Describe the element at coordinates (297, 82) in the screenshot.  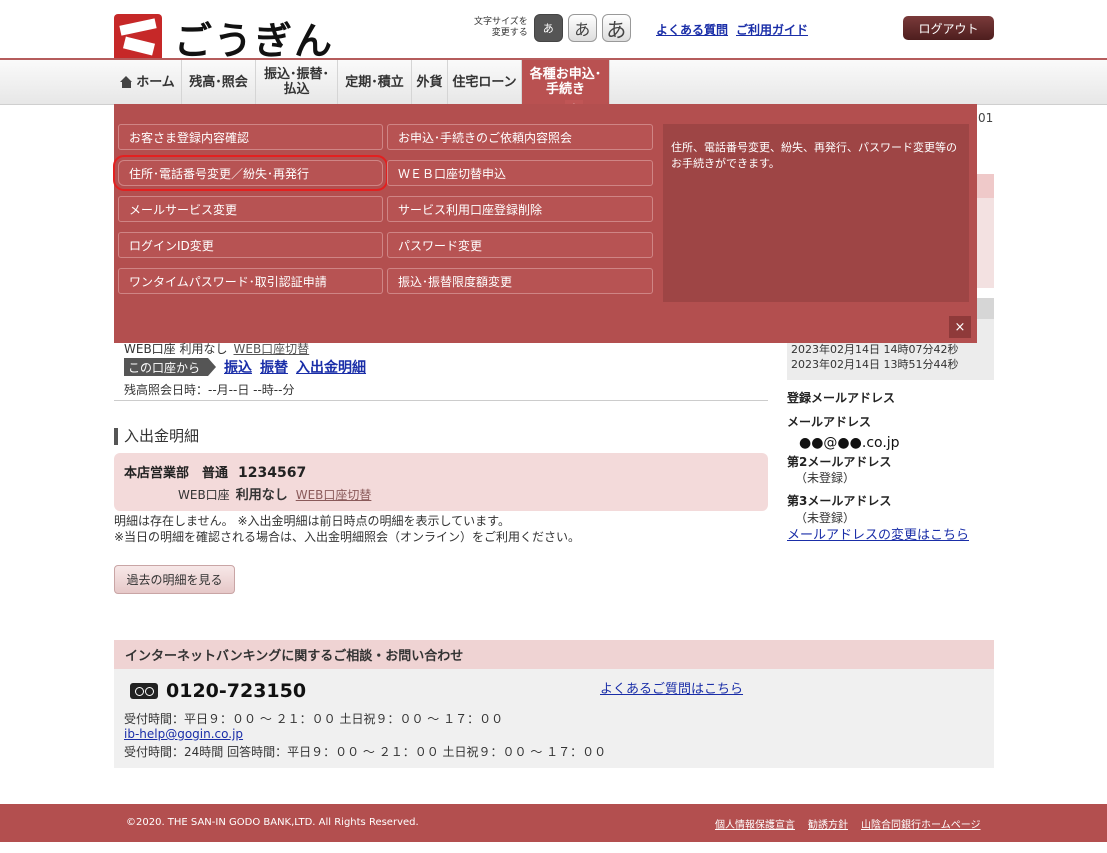
I see `nav-transfer: 振込･振替･ 払込` at that location.